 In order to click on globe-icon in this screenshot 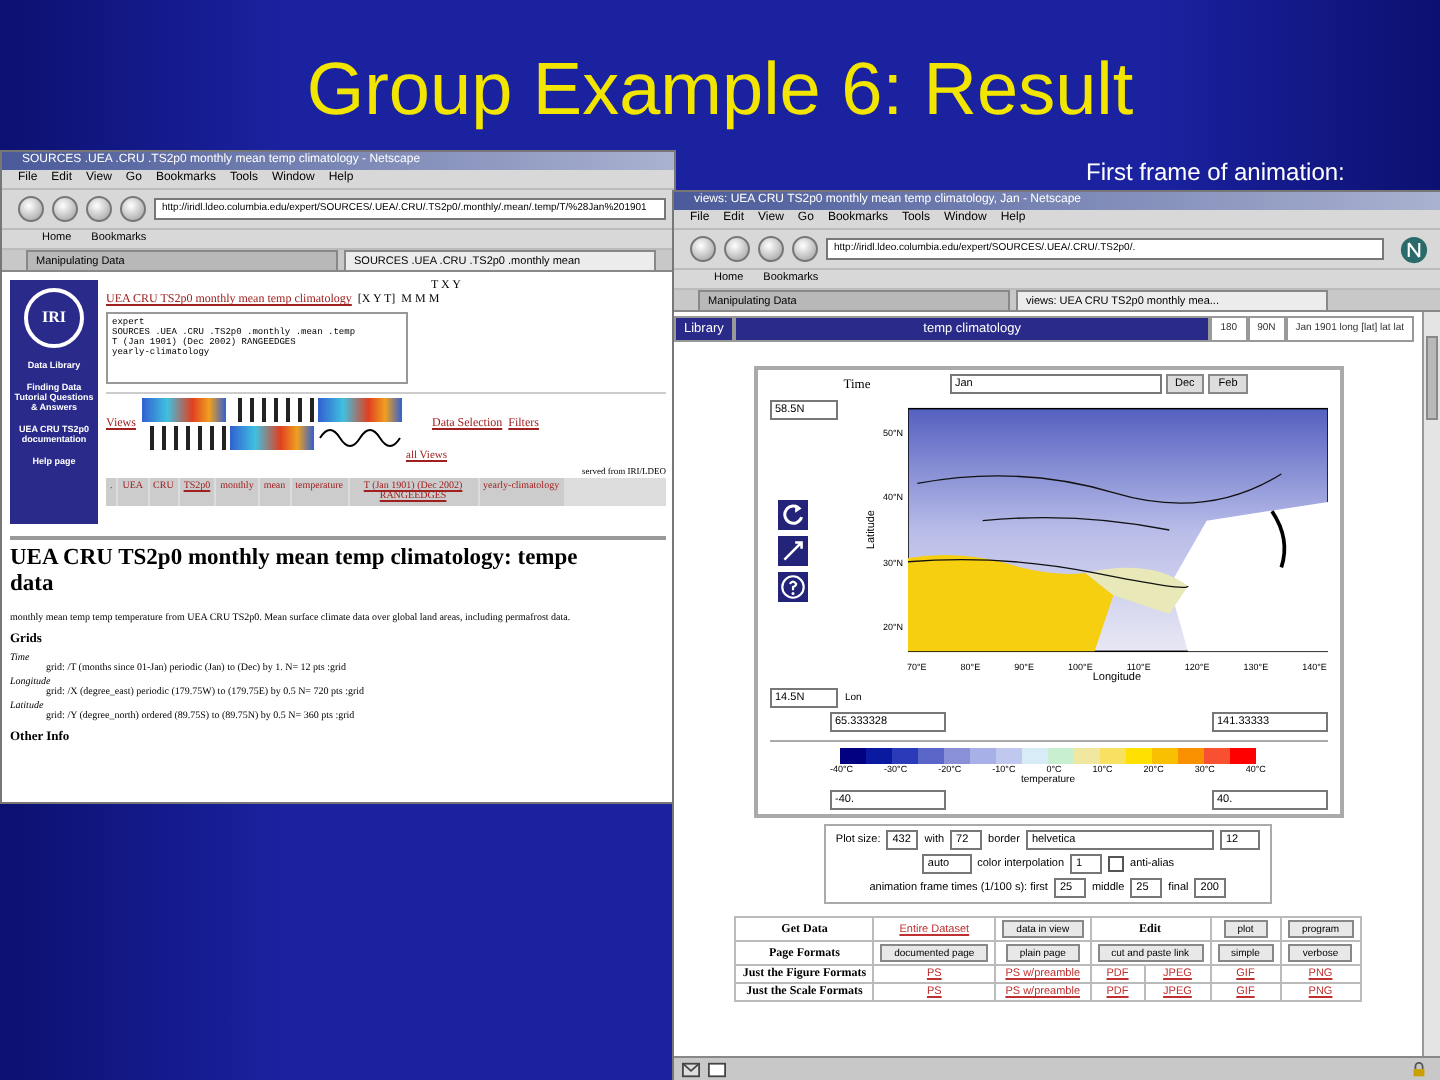, I will do `click(1414, 249)`.